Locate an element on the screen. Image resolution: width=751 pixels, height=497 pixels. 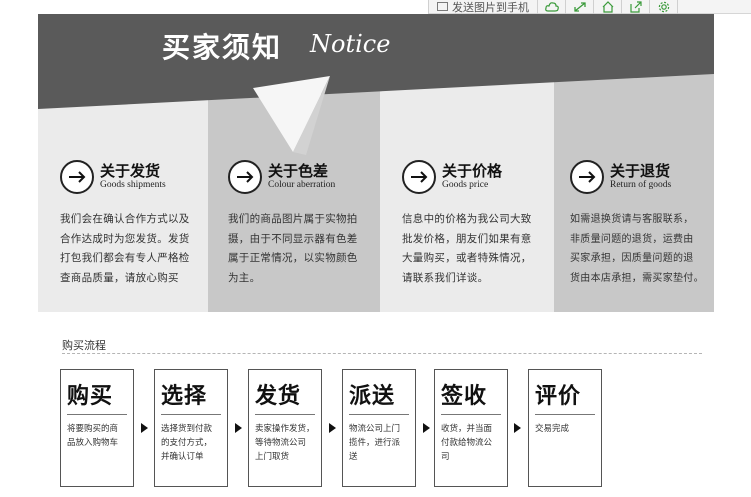
step-desc-line: 送 is located at coordinates (353, 457).